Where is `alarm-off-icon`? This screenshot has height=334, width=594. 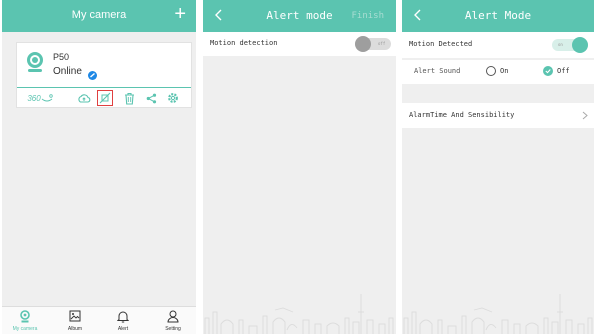 alarm-off-icon is located at coordinates (105, 98).